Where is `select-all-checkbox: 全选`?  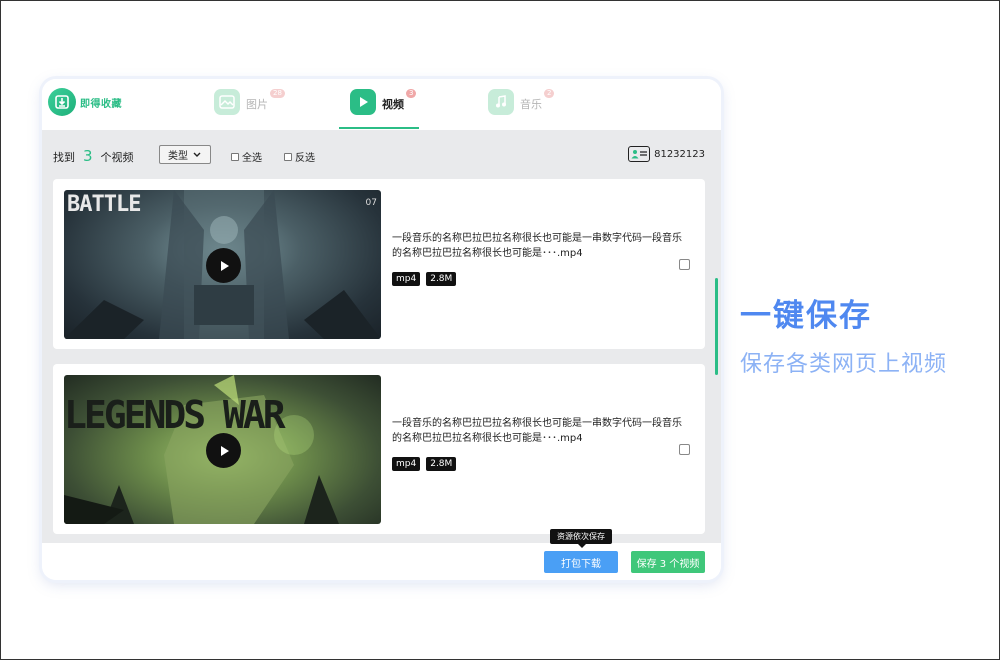
select-all-checkbox: 全选 is located at coordinates (246, 156).